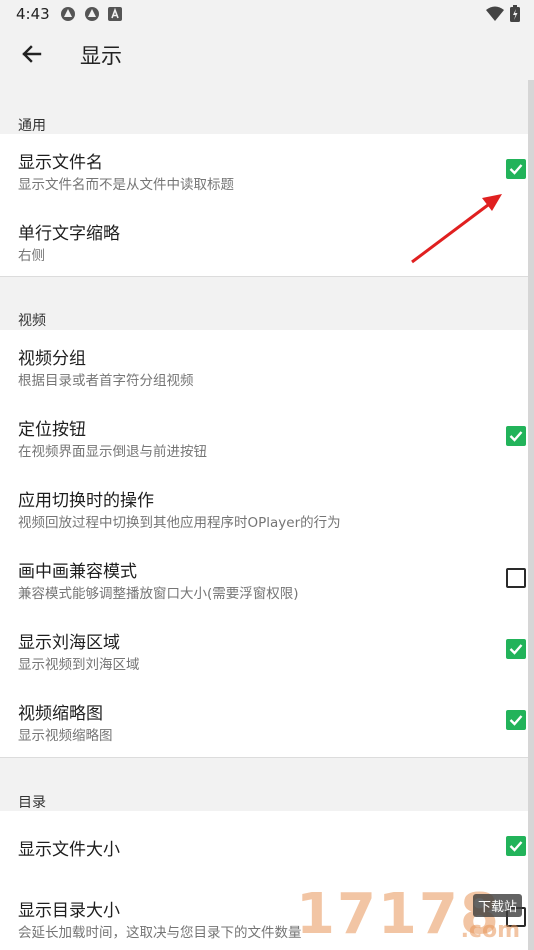 Image resolution: width=534 pixels, height=950 pixels. I want to click on setting-title: 视频分组, so click(52, 359).